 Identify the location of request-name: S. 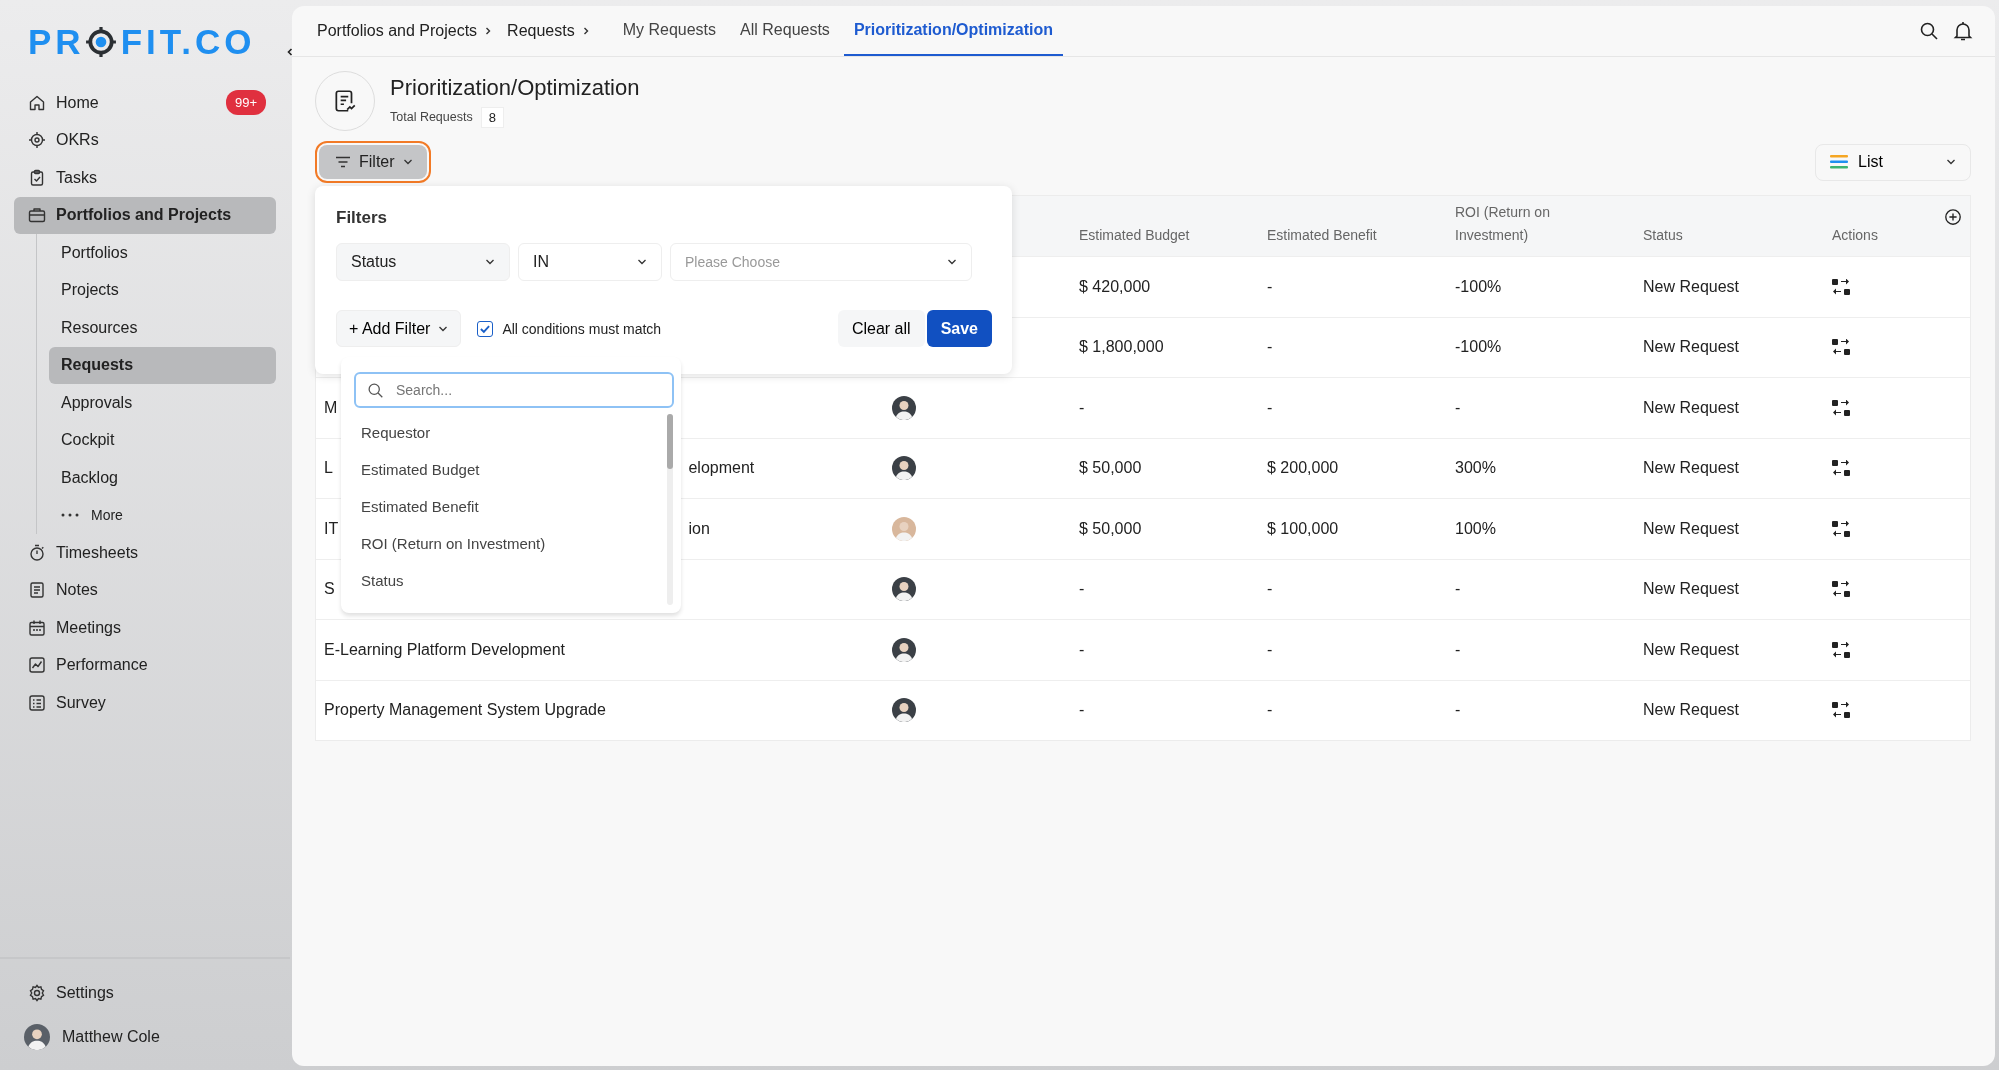
(329, 589).